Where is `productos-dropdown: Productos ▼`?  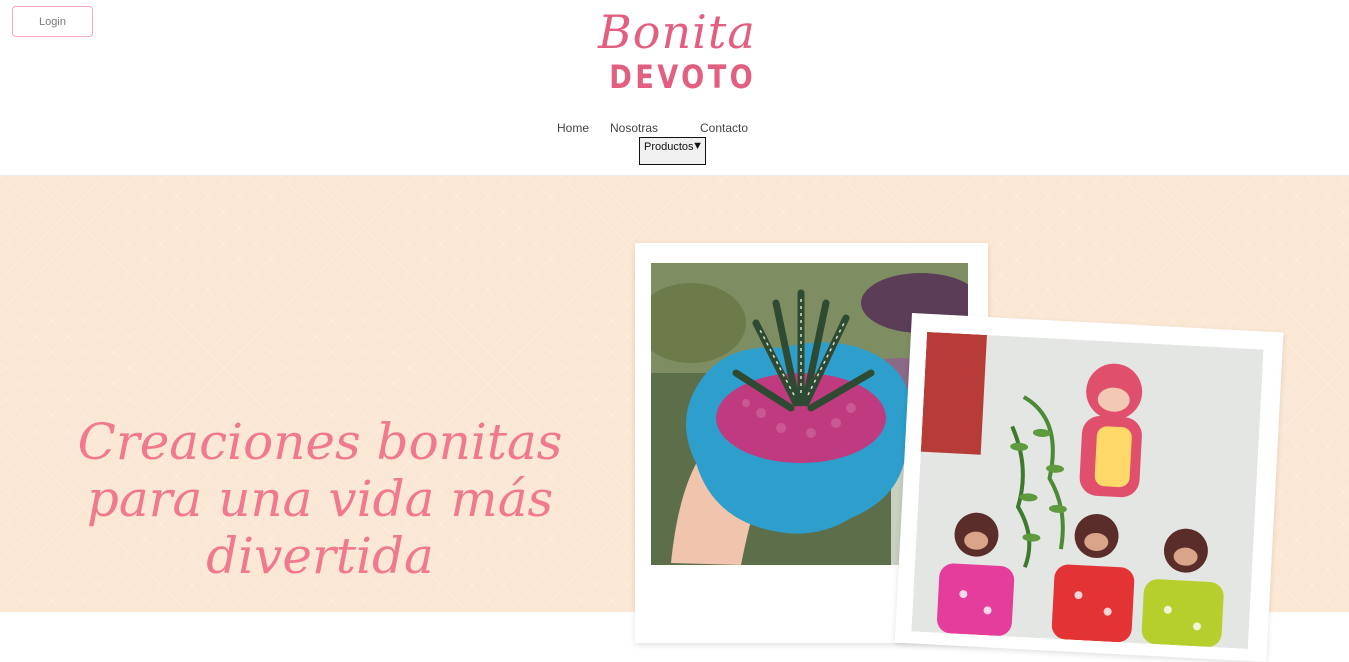 productos-dropdown: Productos ▼ is located at coordinates (672, 151).